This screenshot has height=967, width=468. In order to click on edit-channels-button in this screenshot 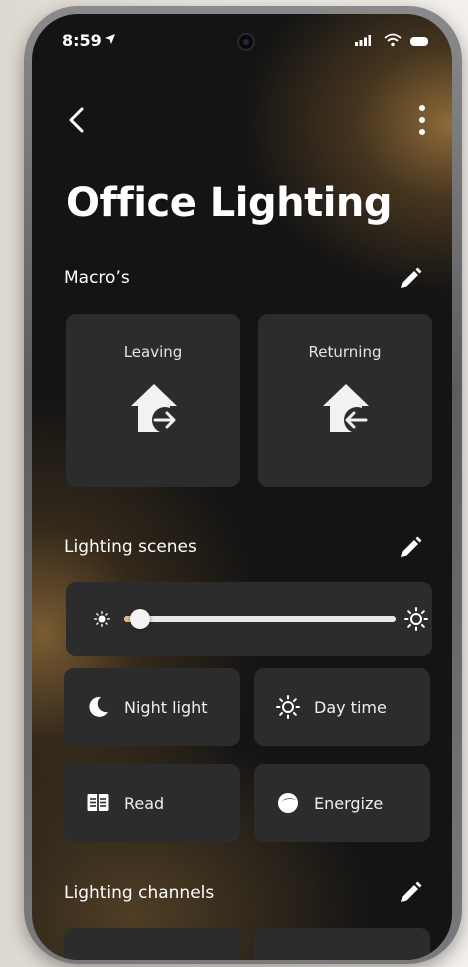, I will do `click(410, 893)`.